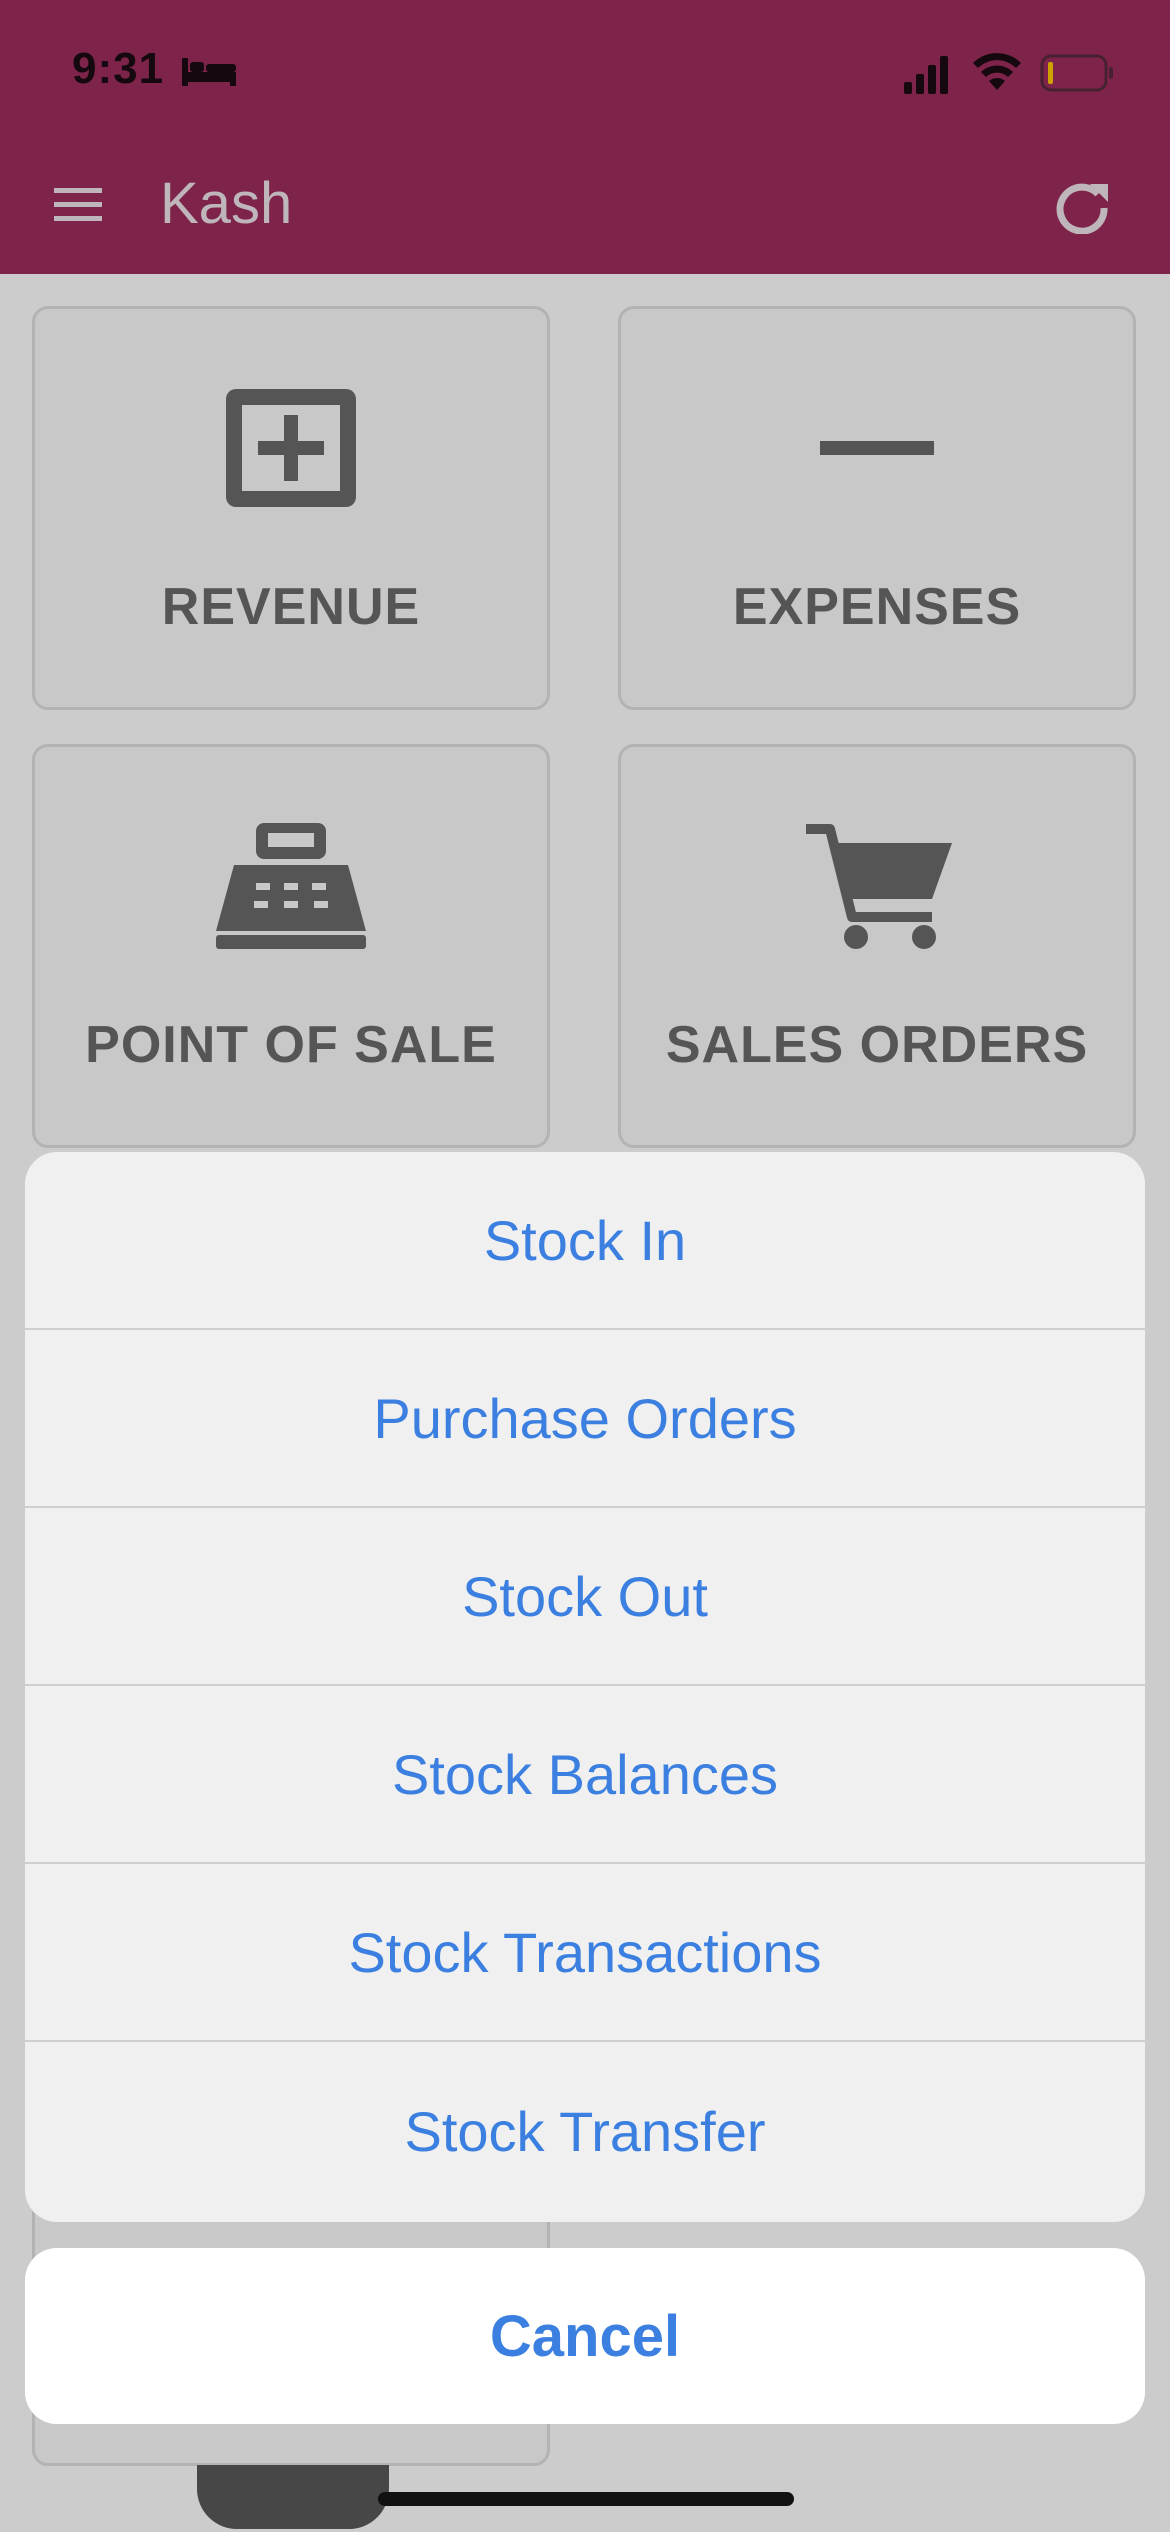 Image resolution: width=1170 pixels, height=2532 pixels. What do you see at coordinates (585, 1597) in the screenshot?
I see `stock-out-option: Stock Out` at bounding box center [585, 1597].